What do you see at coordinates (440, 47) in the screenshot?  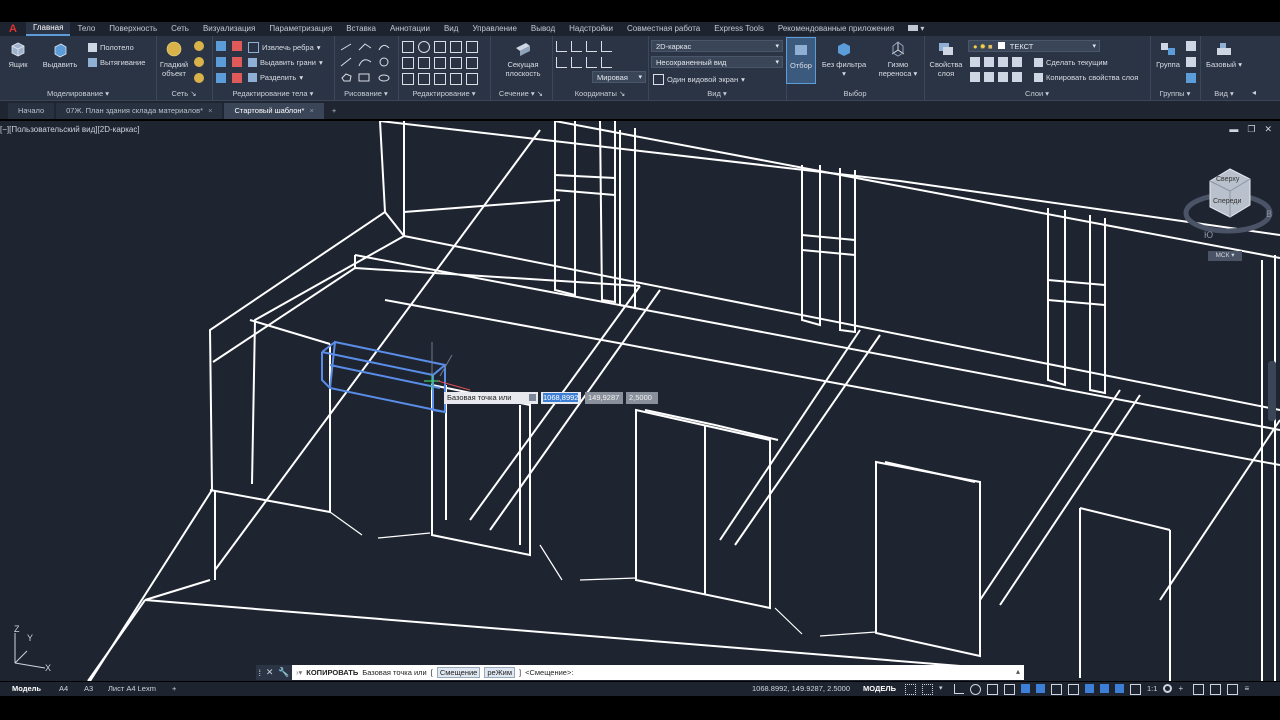 I see `trim-icon` at bounding box center [440, 47].